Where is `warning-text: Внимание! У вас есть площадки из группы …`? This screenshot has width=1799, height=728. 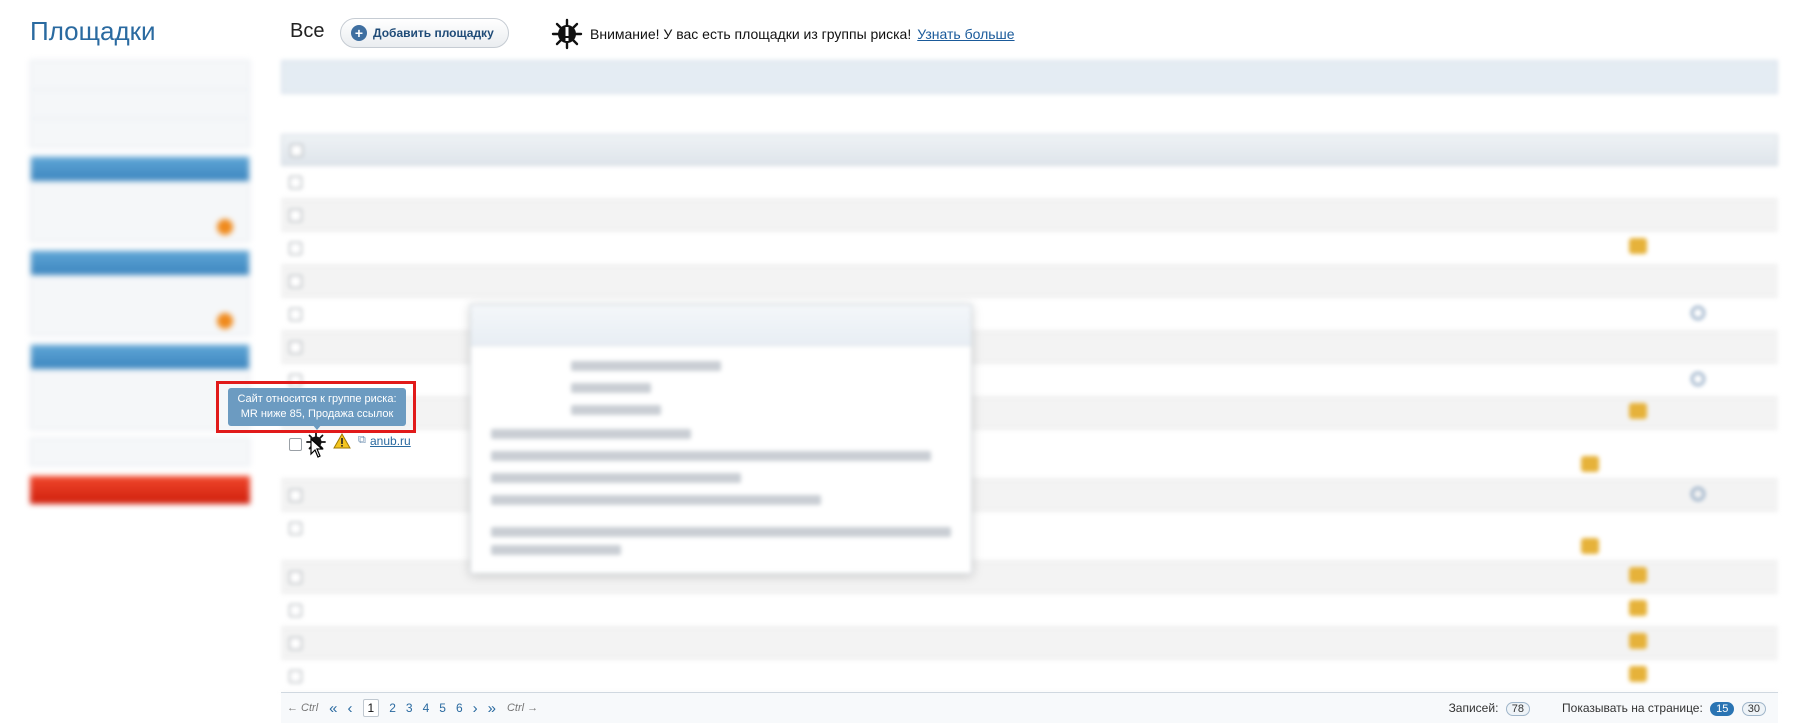 warning-text: Внимание! У вас есть площадки из группы … is located at coordinates (751, 34).